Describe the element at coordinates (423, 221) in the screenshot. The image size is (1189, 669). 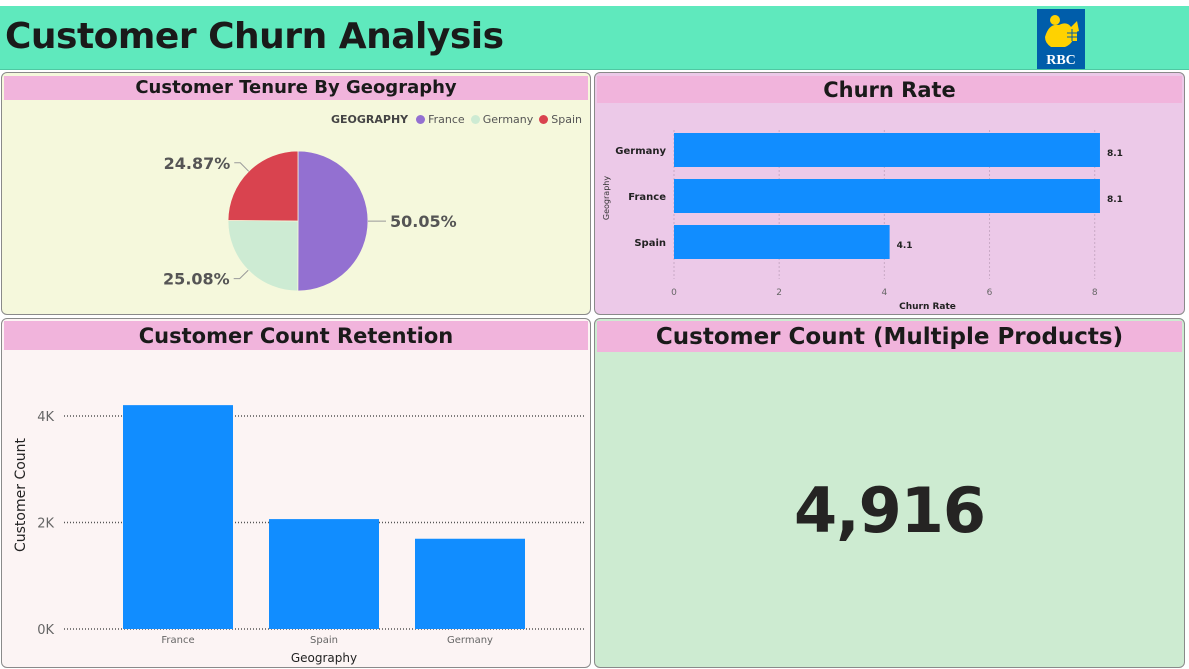
I see `data-label-france: 50.05%` at that location.